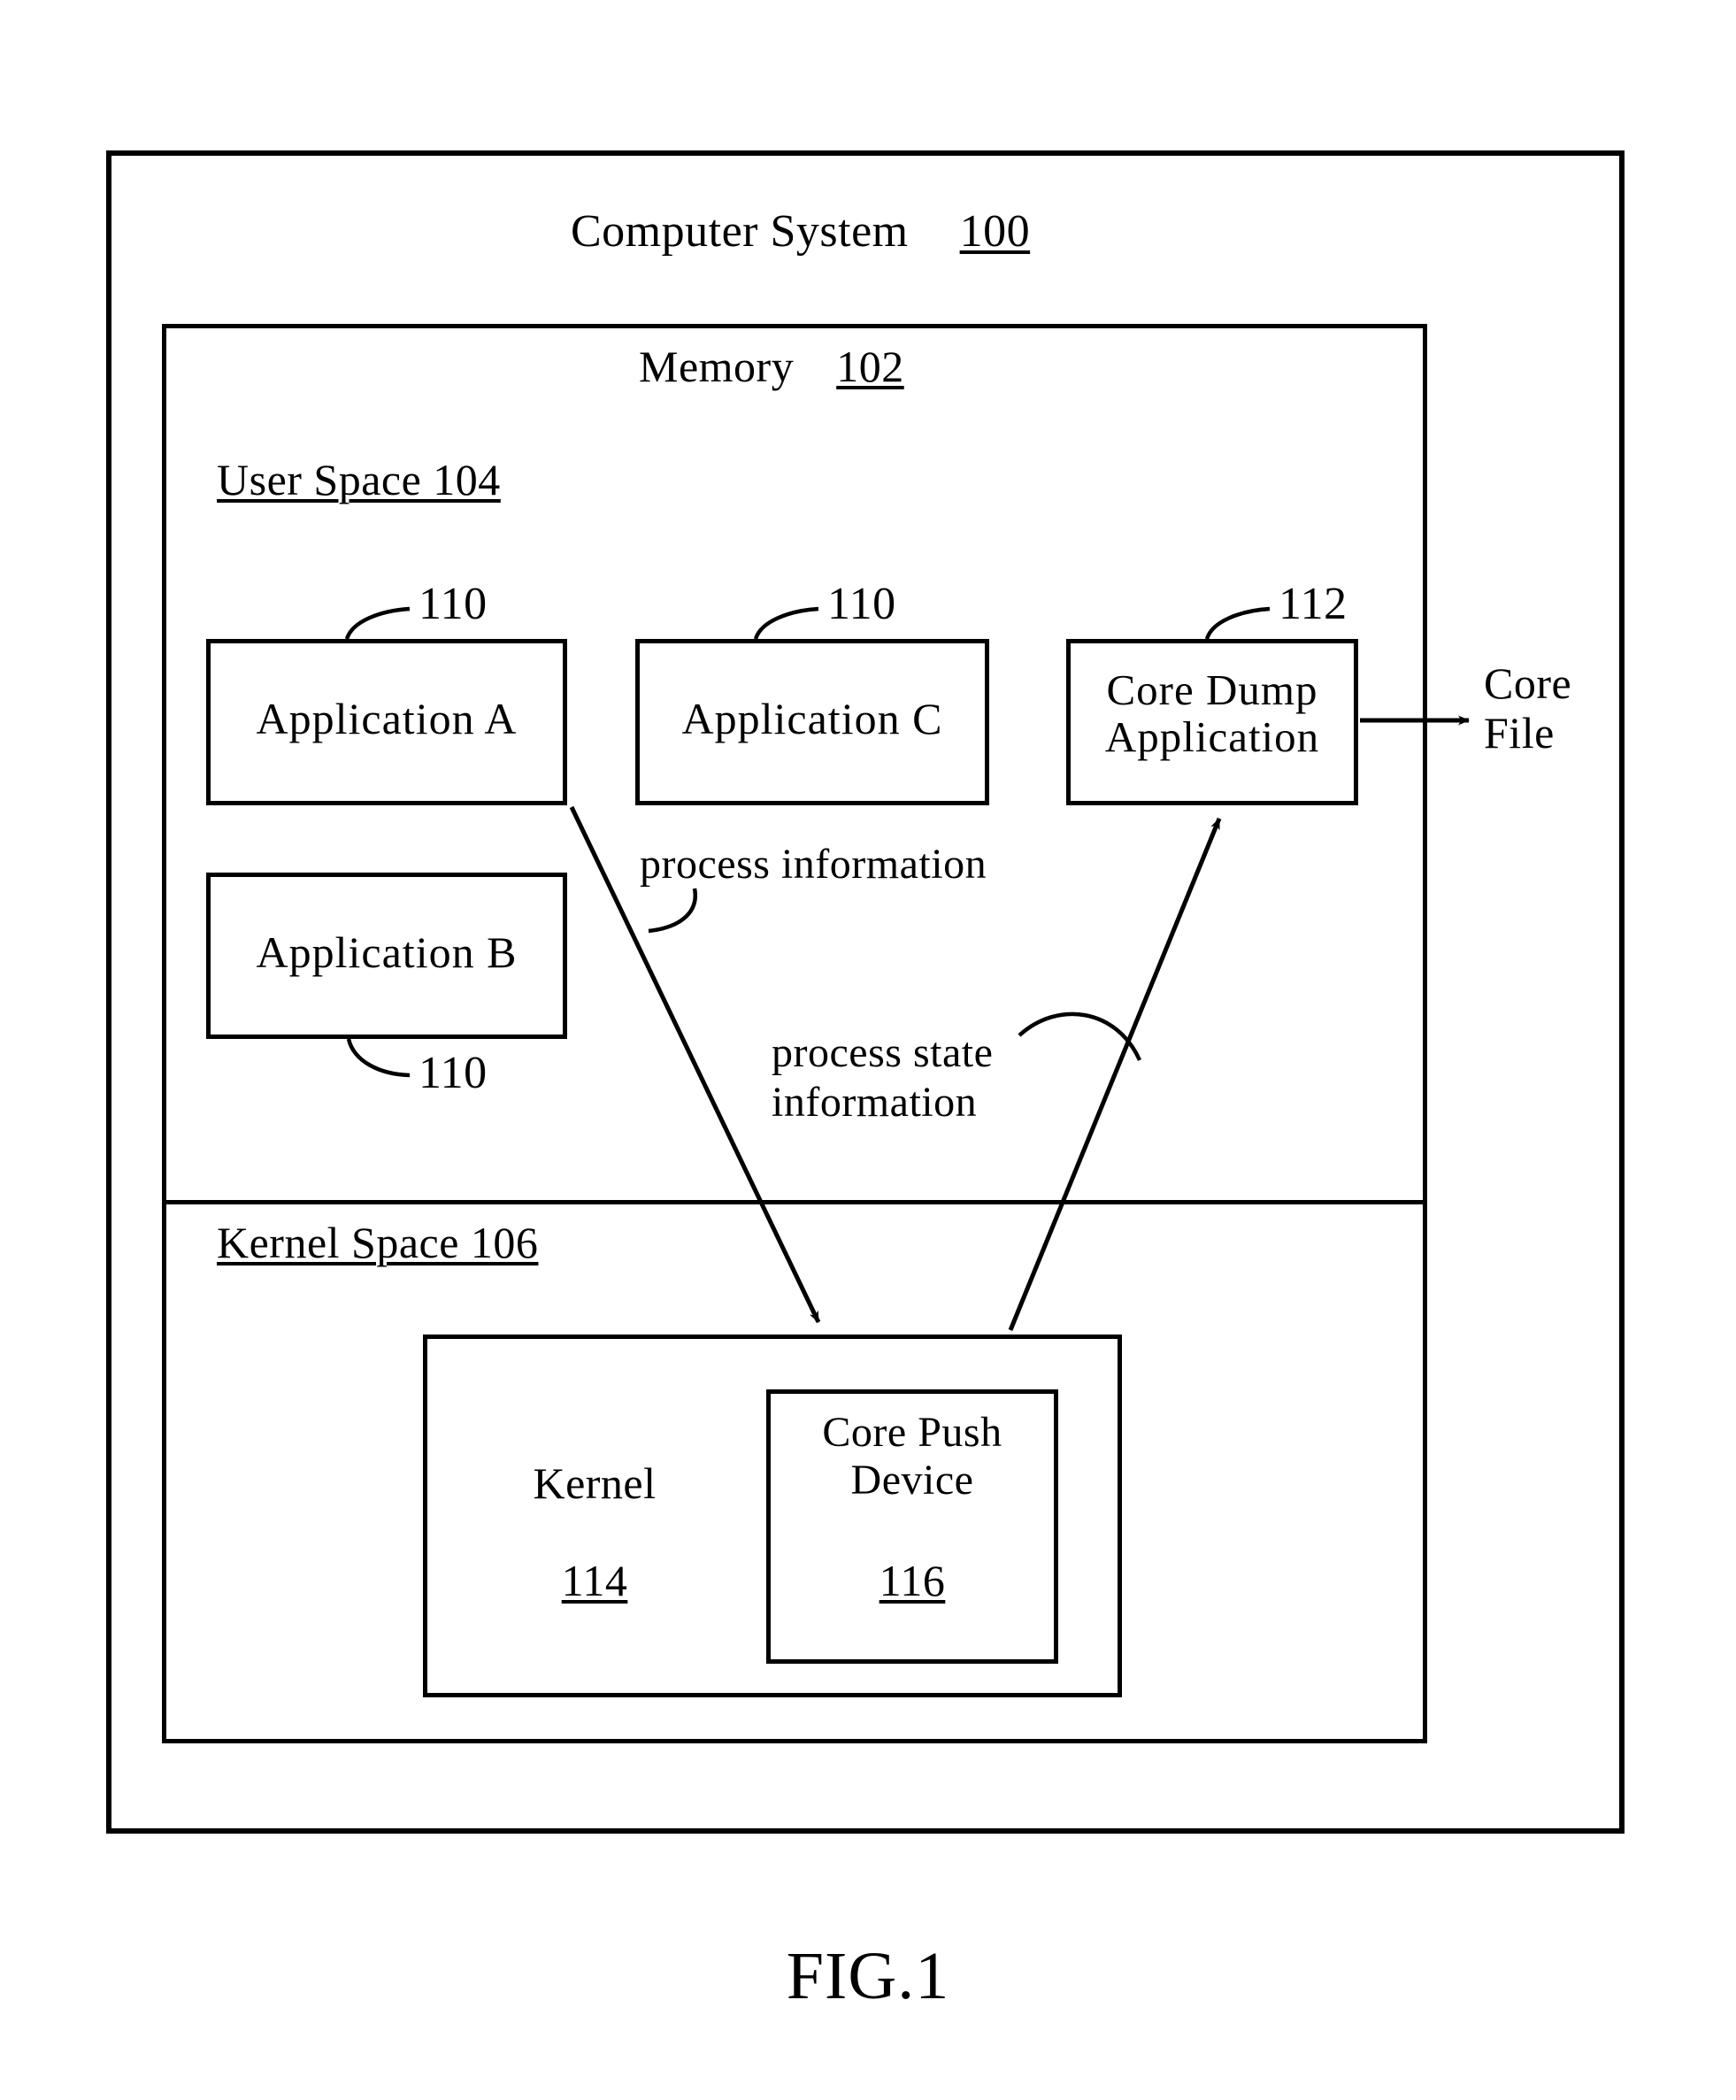 The image size is (1736, 2100). Describe the element at coordinates (995, 231) in the screenshot. I see `computer-system-ref: 100` at that location.